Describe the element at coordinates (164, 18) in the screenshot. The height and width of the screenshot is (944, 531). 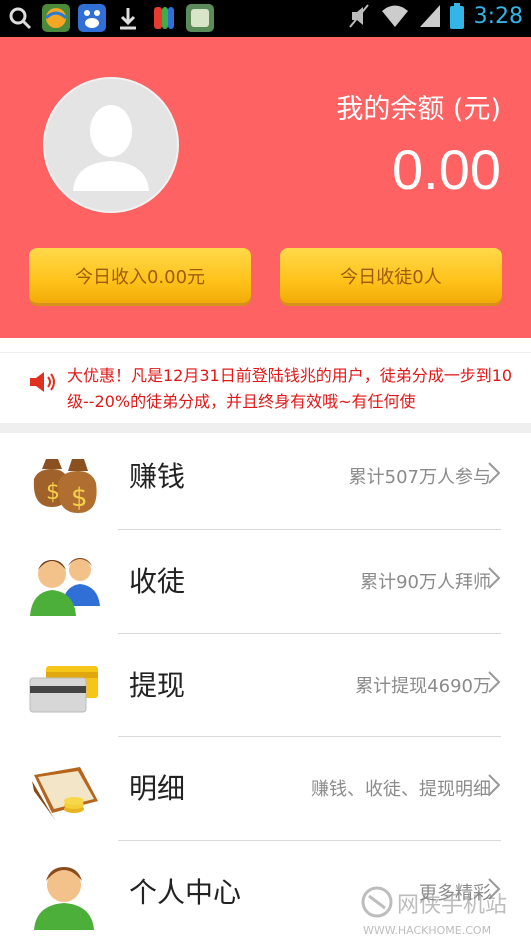
I see `app-icon-flag` at that location.